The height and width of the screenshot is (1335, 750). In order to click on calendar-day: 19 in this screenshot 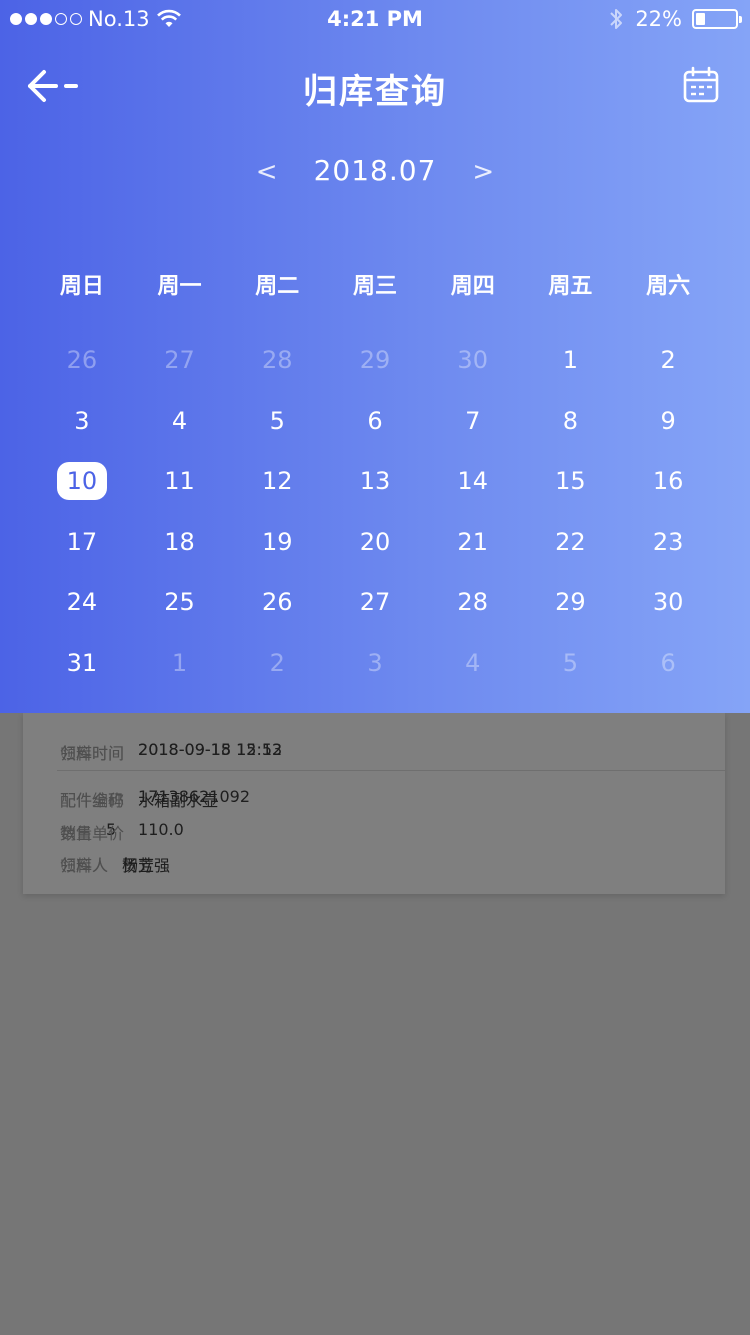, I will do `click(277, 542)`.